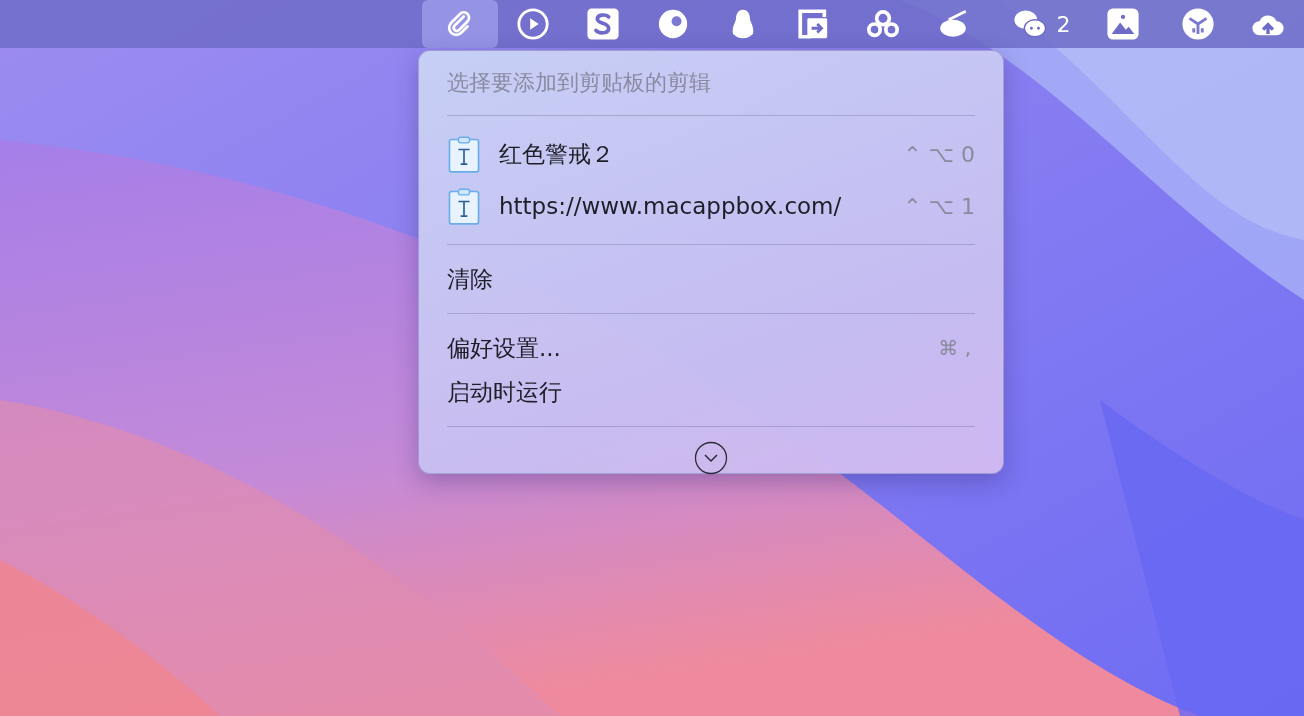 The image size is (1304, 716). I want to click on menu-item: https://www.macappbox.com/ ⌃ ⌥ 1, so click(711, 206).